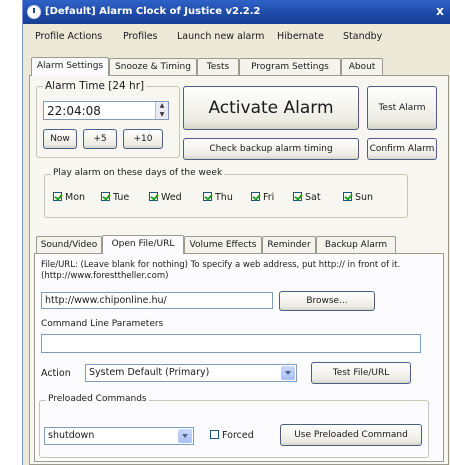 Image resolution: width=450 pixels, height=465 pixels. Describe the element at coordinates (218, 66) in the screenshot. I see `tab-tests: Tests` at that location.